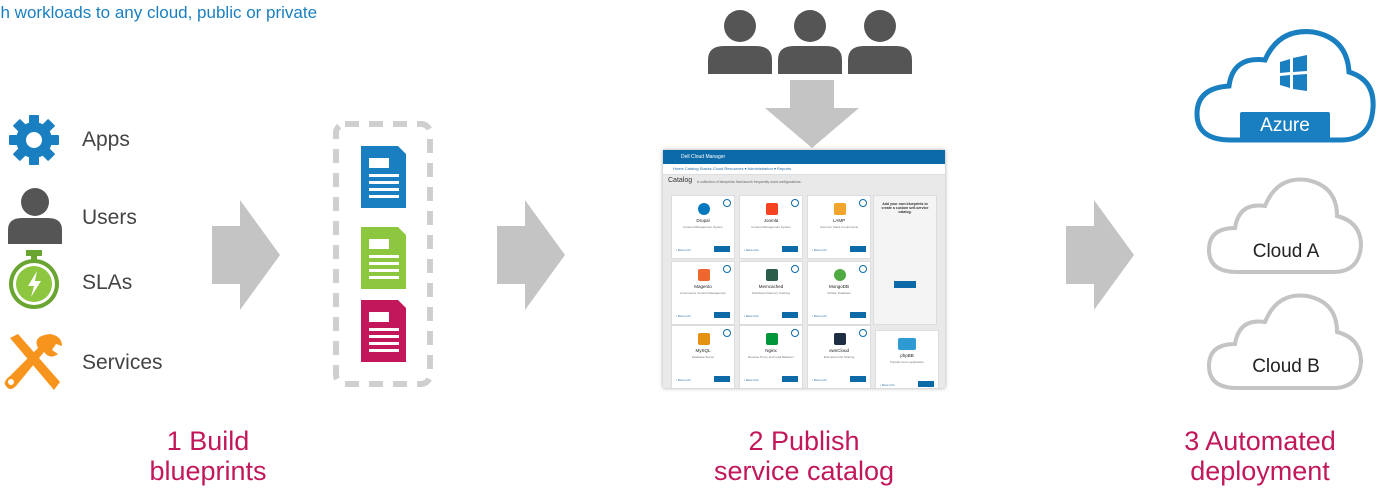 This screenshot has width=1385, height=491. Describe the element at coordinates (106, 139) in the screenshot. I see `legend-apps-label: Apps` at that location.